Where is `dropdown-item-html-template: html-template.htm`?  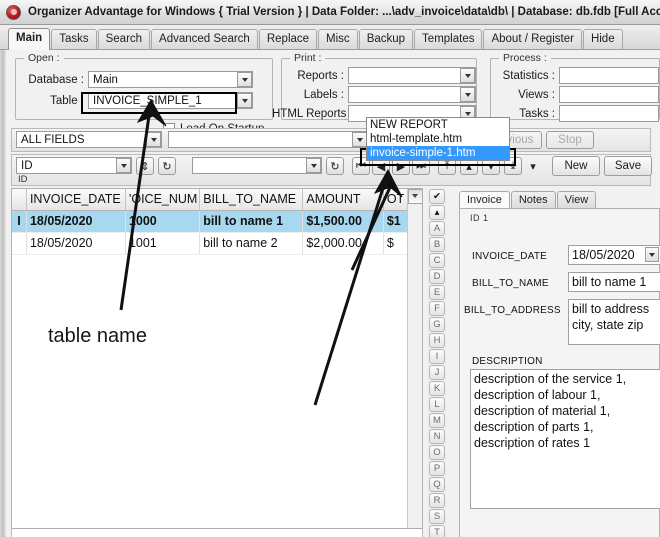
dropdown-item-html-template: html-template.htm is located at coordinates (438, 139).